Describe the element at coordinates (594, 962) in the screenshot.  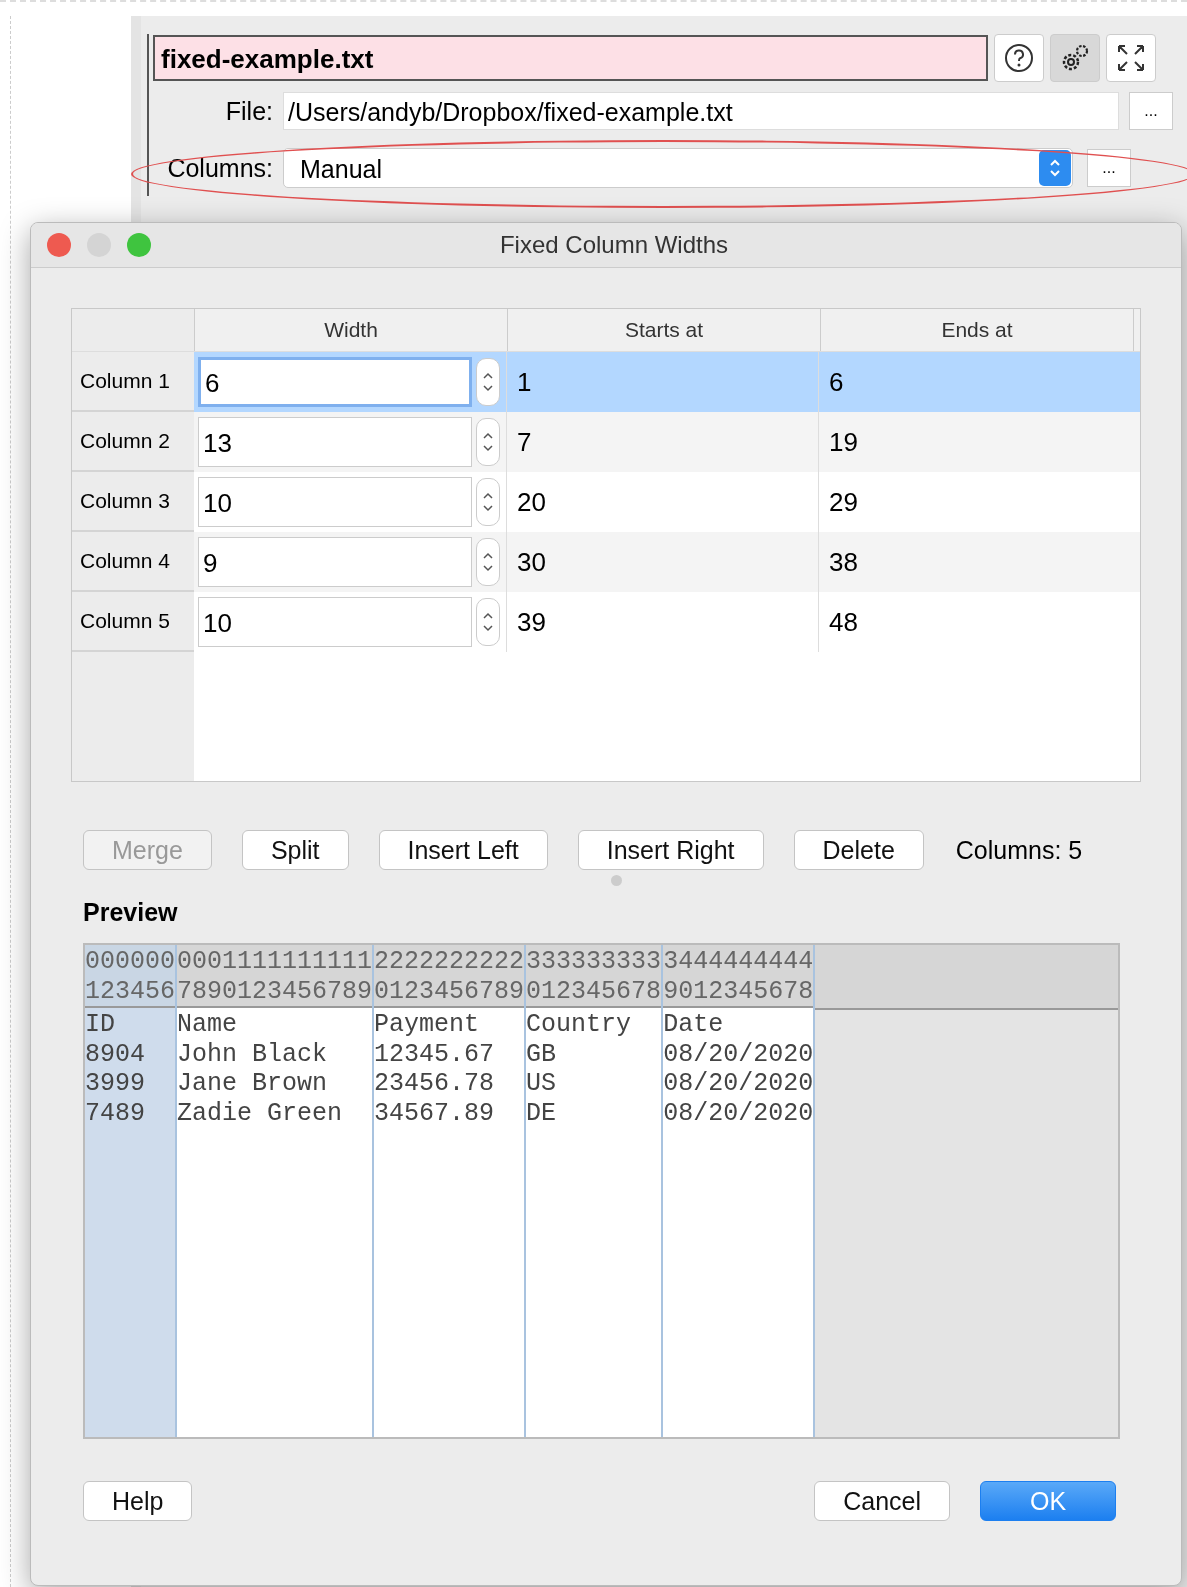
I see `ruler-digits: 333333333` at that location.